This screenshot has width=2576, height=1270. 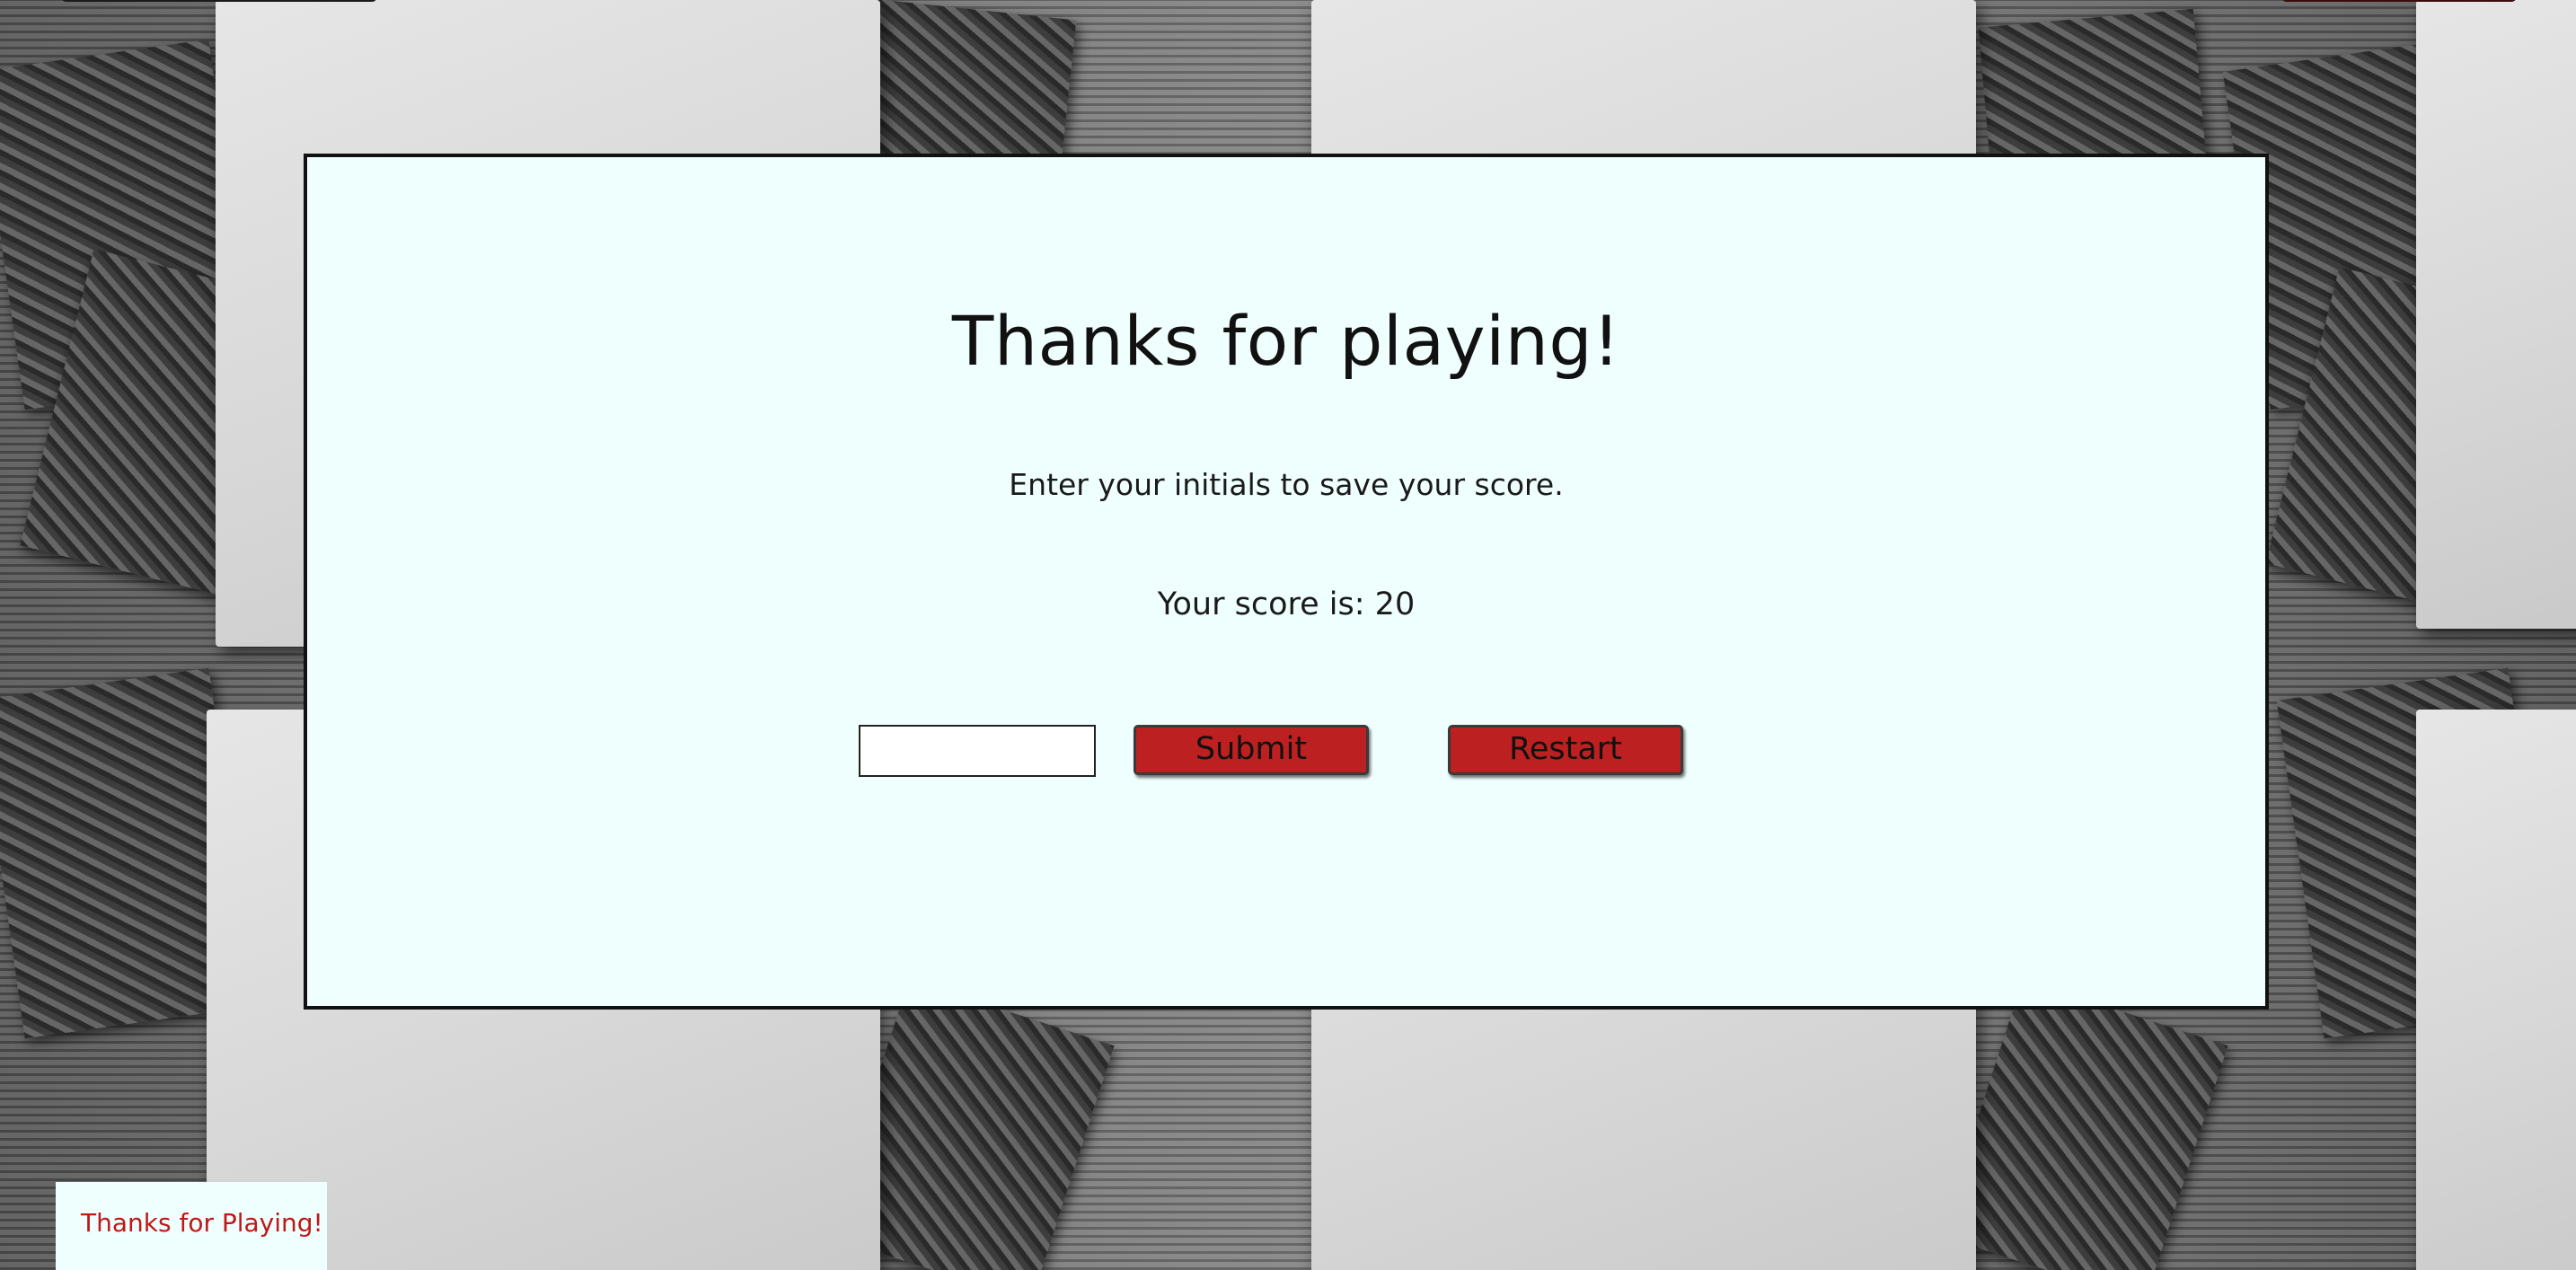 I want to click on final-score: Your score is: 20, so click(x=1286, y=604).